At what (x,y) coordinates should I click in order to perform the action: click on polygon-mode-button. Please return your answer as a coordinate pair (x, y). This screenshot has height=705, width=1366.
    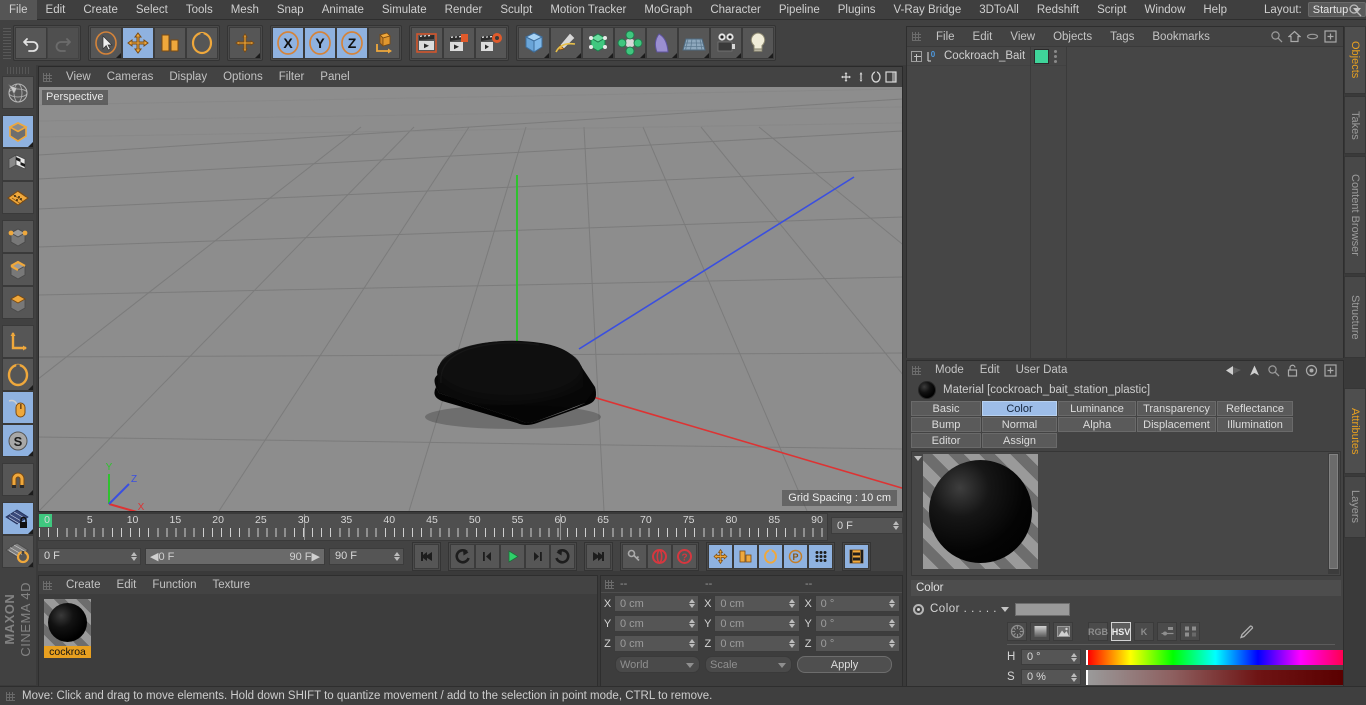
    Looking at the image, I should click on (18, 302).